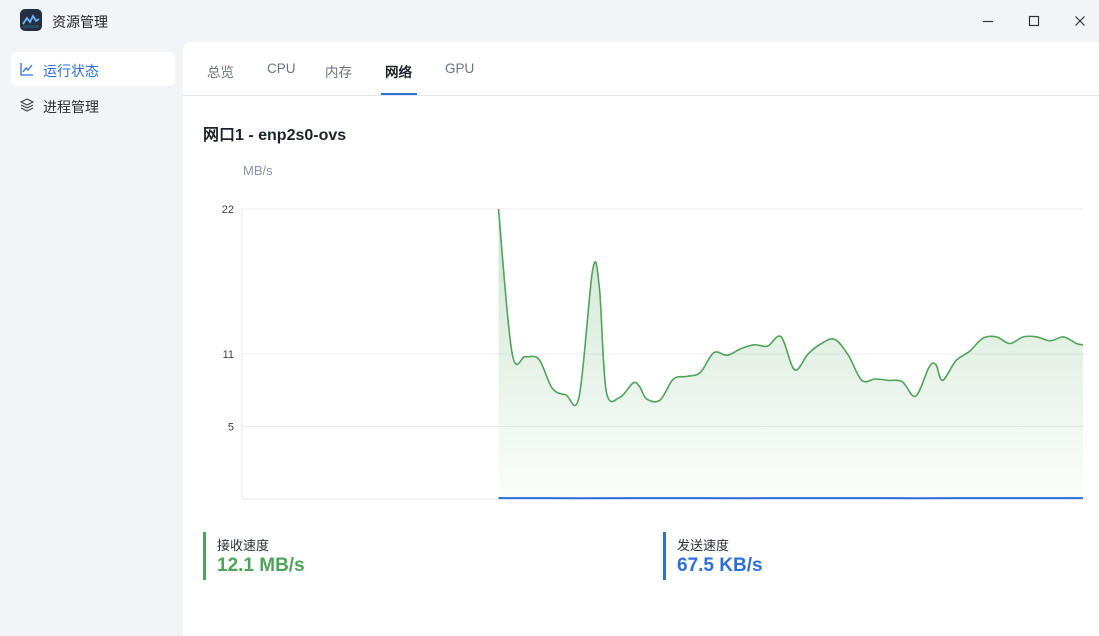 This screenshot has height=636, width=1099. Describe the element at coordinates (413, 556) in the screenshot. I see `receive-speed-stat: 接收速度 12.1 MB/s` at that location.